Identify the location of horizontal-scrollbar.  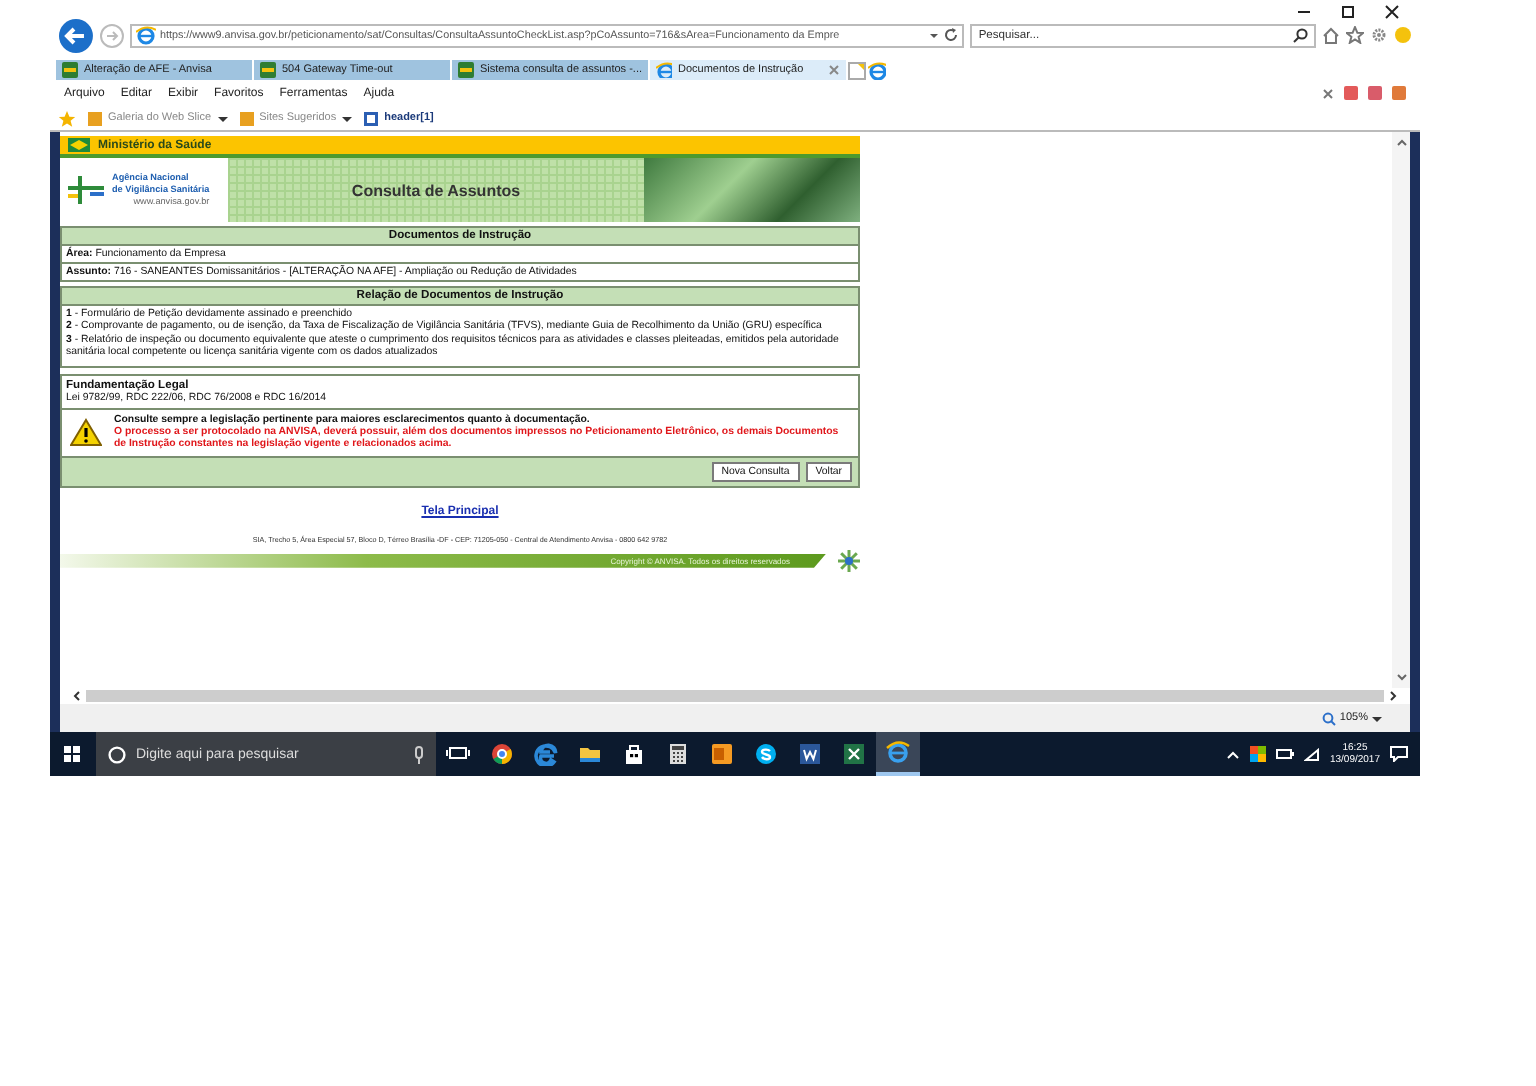
(735, 696).